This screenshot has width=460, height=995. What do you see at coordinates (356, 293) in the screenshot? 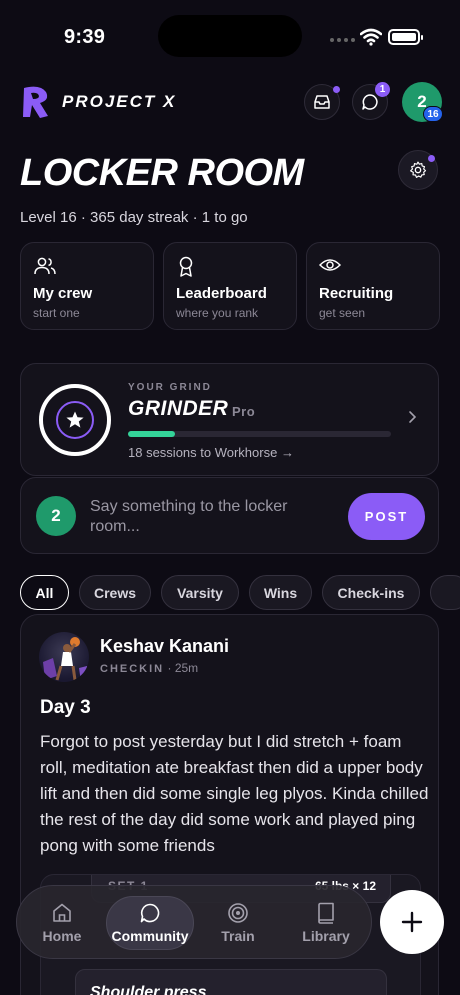
I see `tile-title: Recruiting` at bounding box center [356, 293].